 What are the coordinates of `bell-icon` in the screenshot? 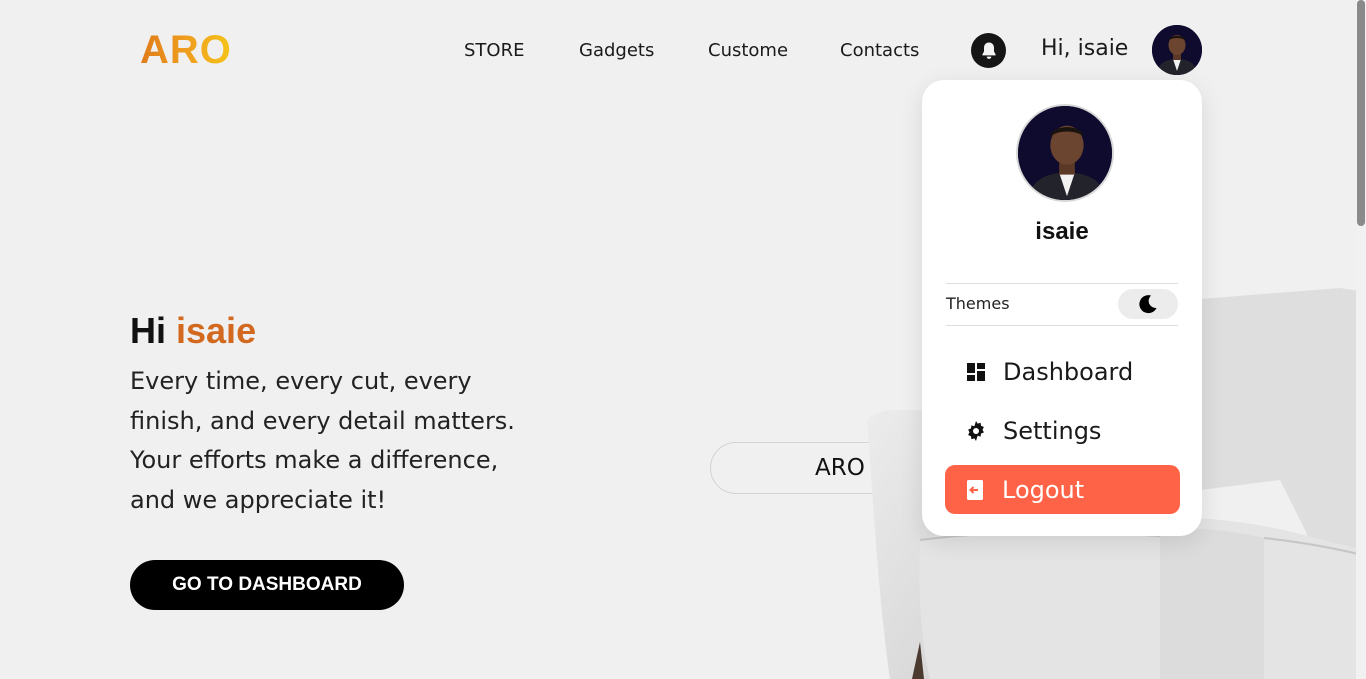 It's located at (988, 50).